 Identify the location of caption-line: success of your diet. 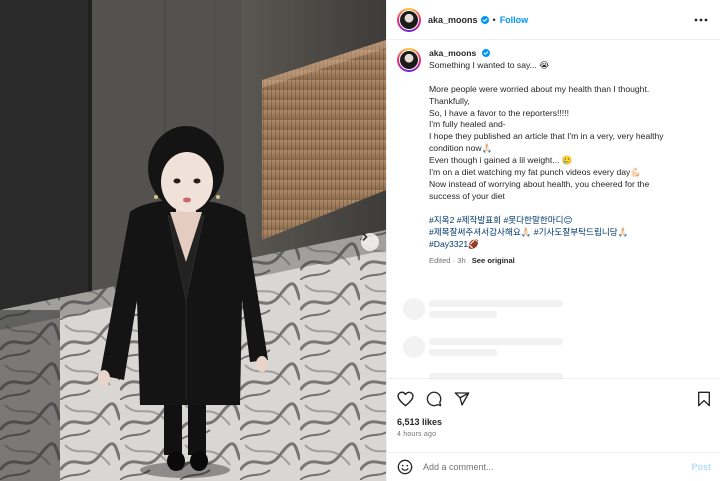
(467, 195).